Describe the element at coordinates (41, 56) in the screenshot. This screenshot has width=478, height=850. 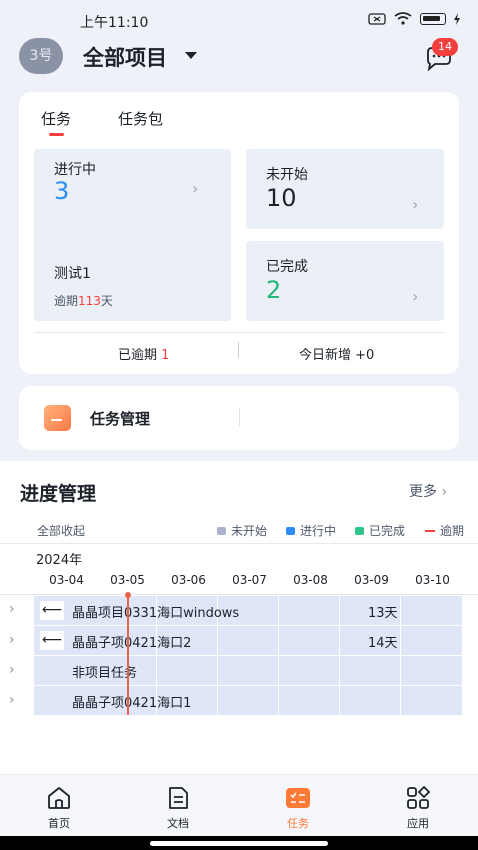
I see `avatar: 3号` at that location.